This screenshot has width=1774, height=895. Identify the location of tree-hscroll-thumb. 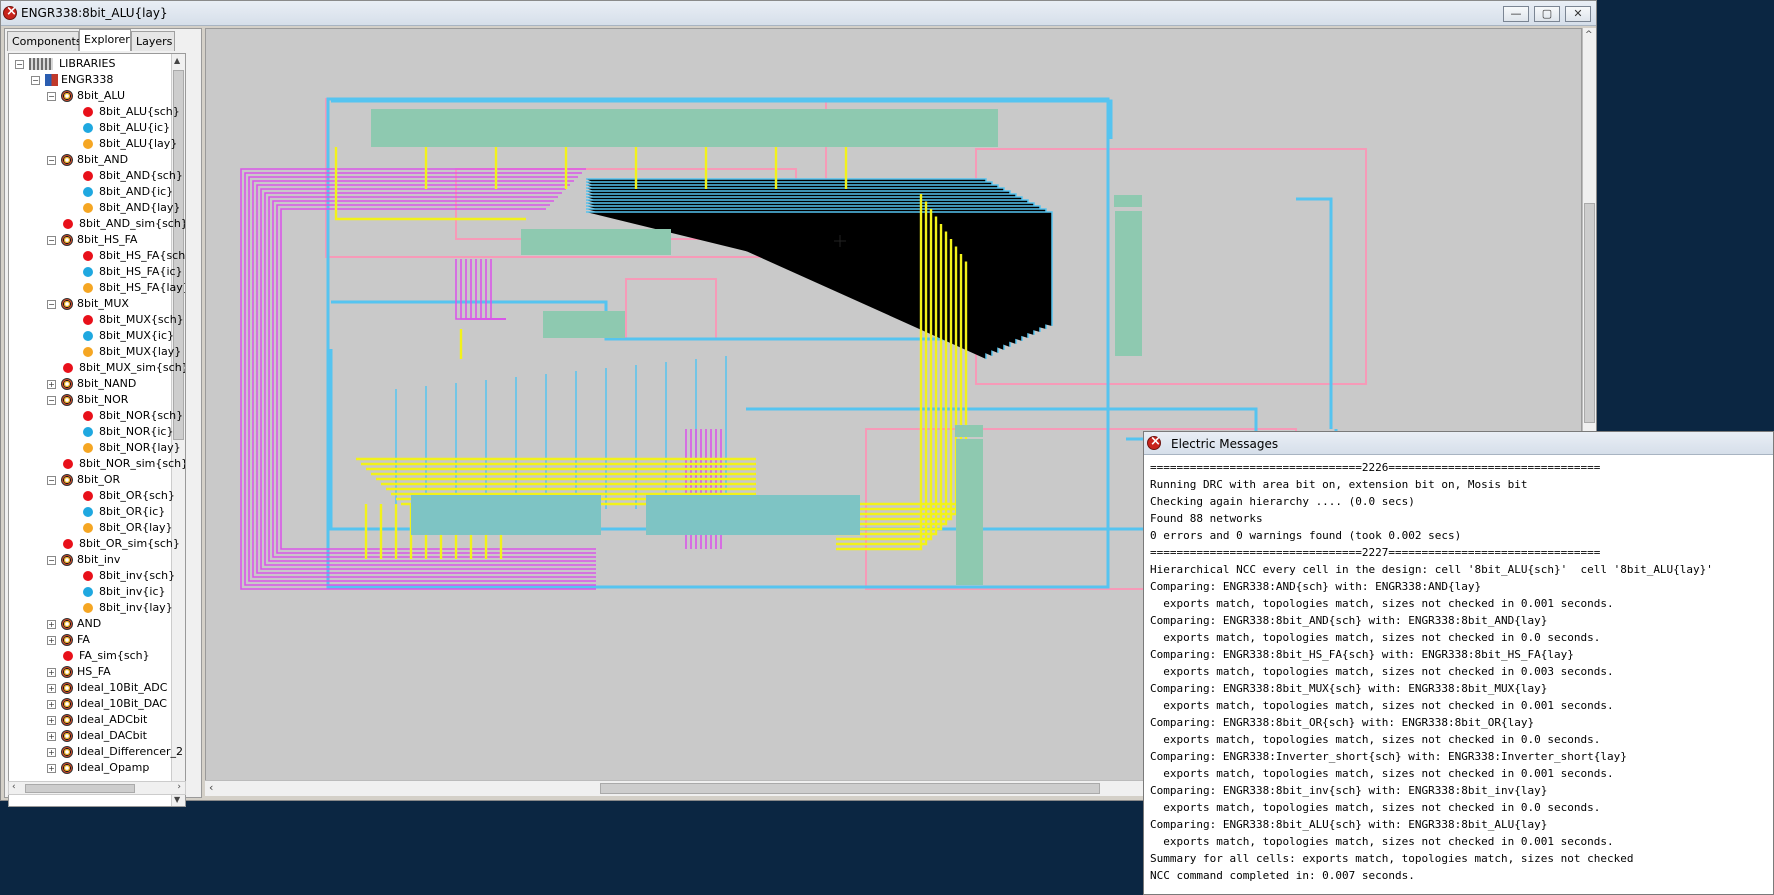
(80, 788).